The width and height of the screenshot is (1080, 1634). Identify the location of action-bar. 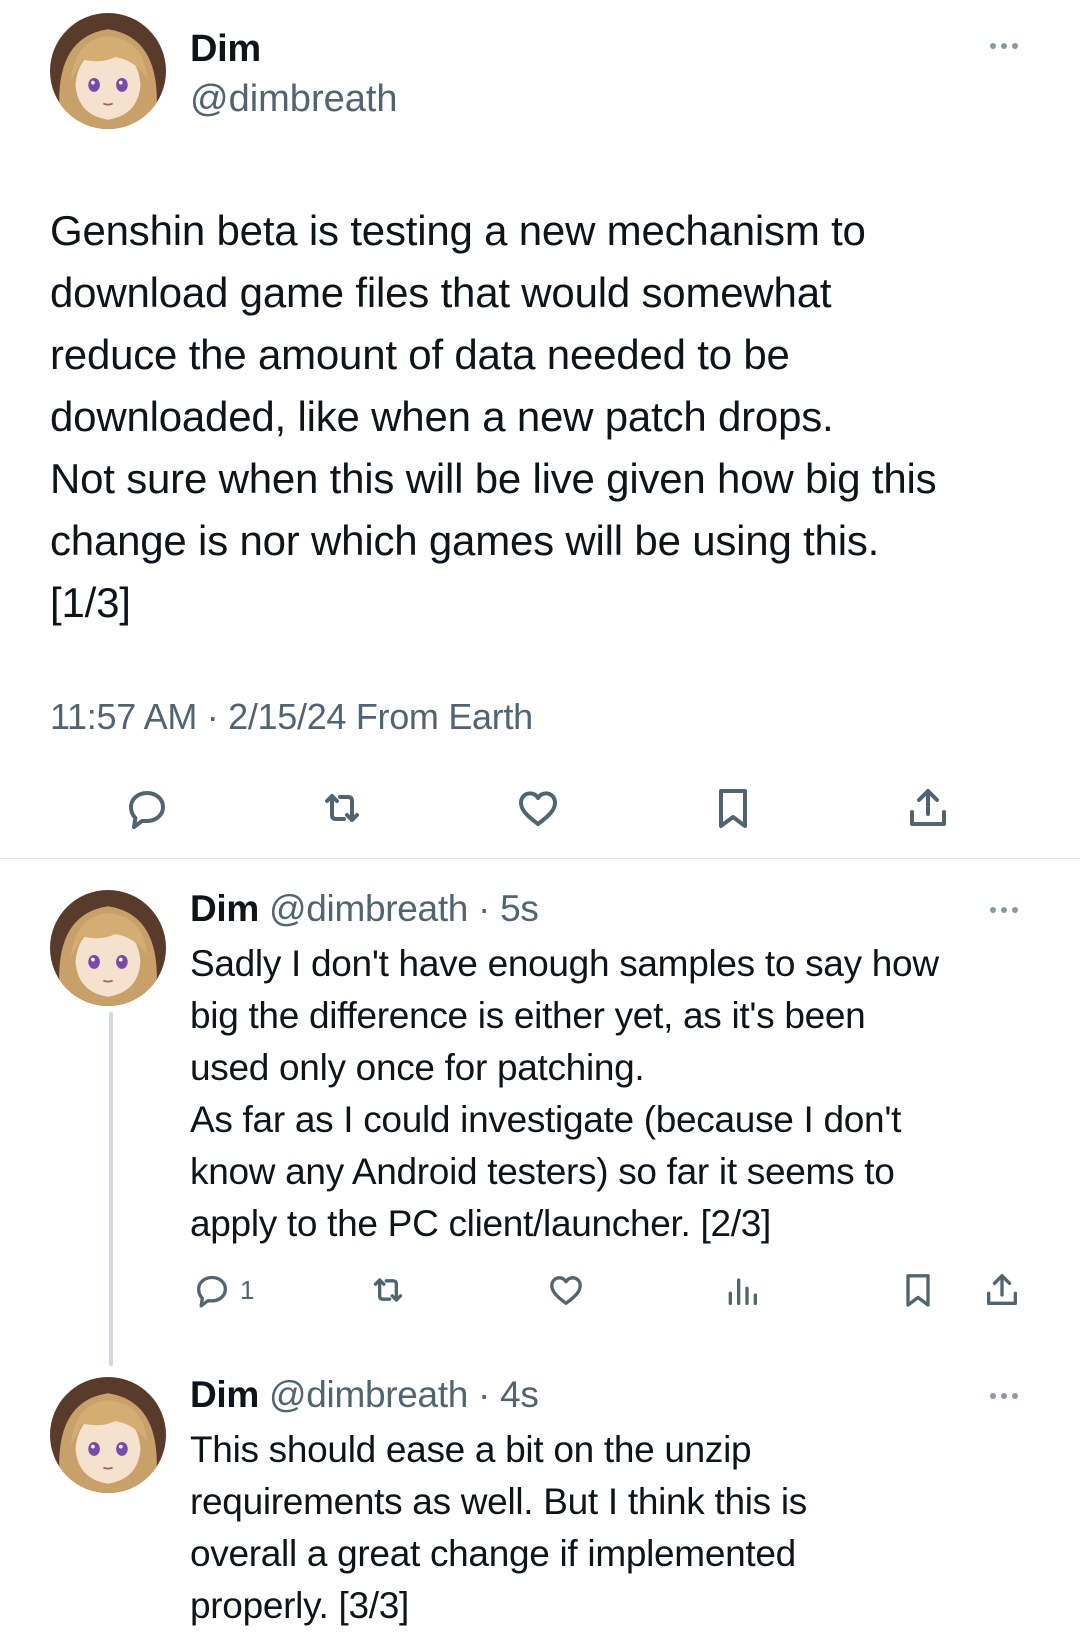
(540, 810).